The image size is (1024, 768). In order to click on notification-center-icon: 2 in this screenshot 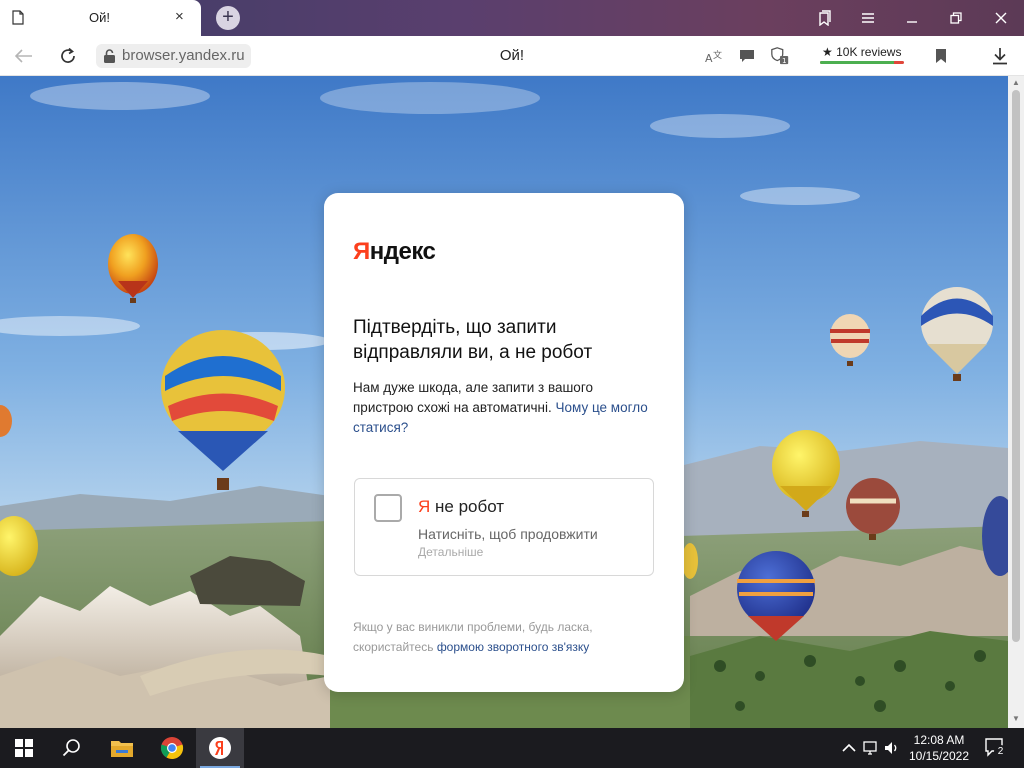, I will do `click(996, 748)`.